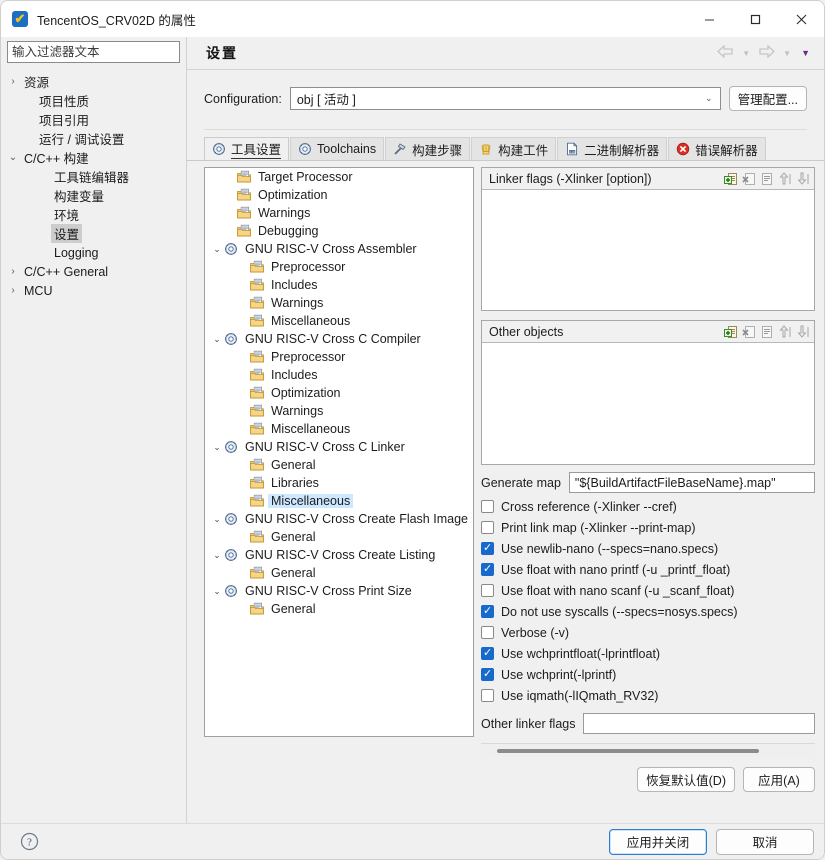  What do you see at coordinates (648, 548) in the screenshot?
I see `checkbox-row: Use newlib-nano (--specs=nano.specs)` at bounding box center [648, 548].